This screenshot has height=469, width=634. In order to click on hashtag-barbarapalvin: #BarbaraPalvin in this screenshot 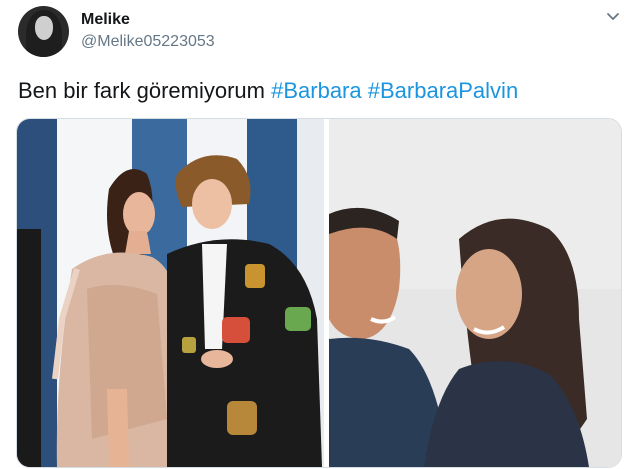, I will do `click(443, 90)`.